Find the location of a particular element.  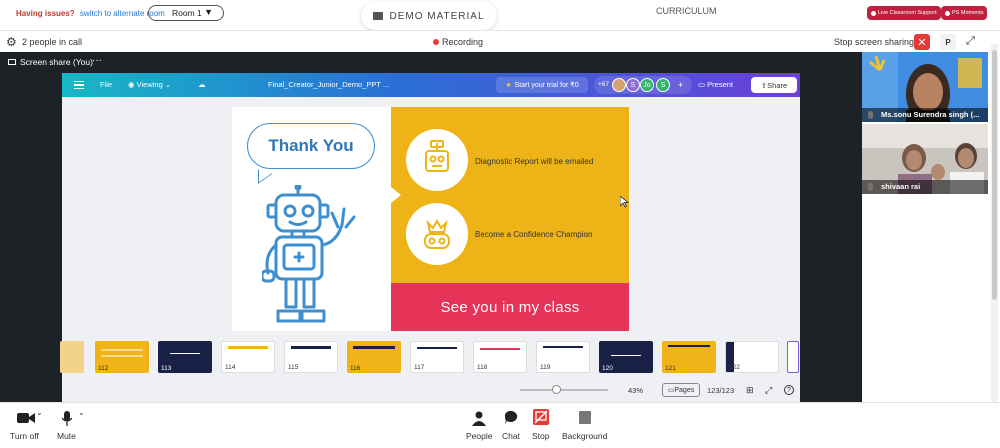

gear-icon: ⚙ is located at coordinates (11, 42).